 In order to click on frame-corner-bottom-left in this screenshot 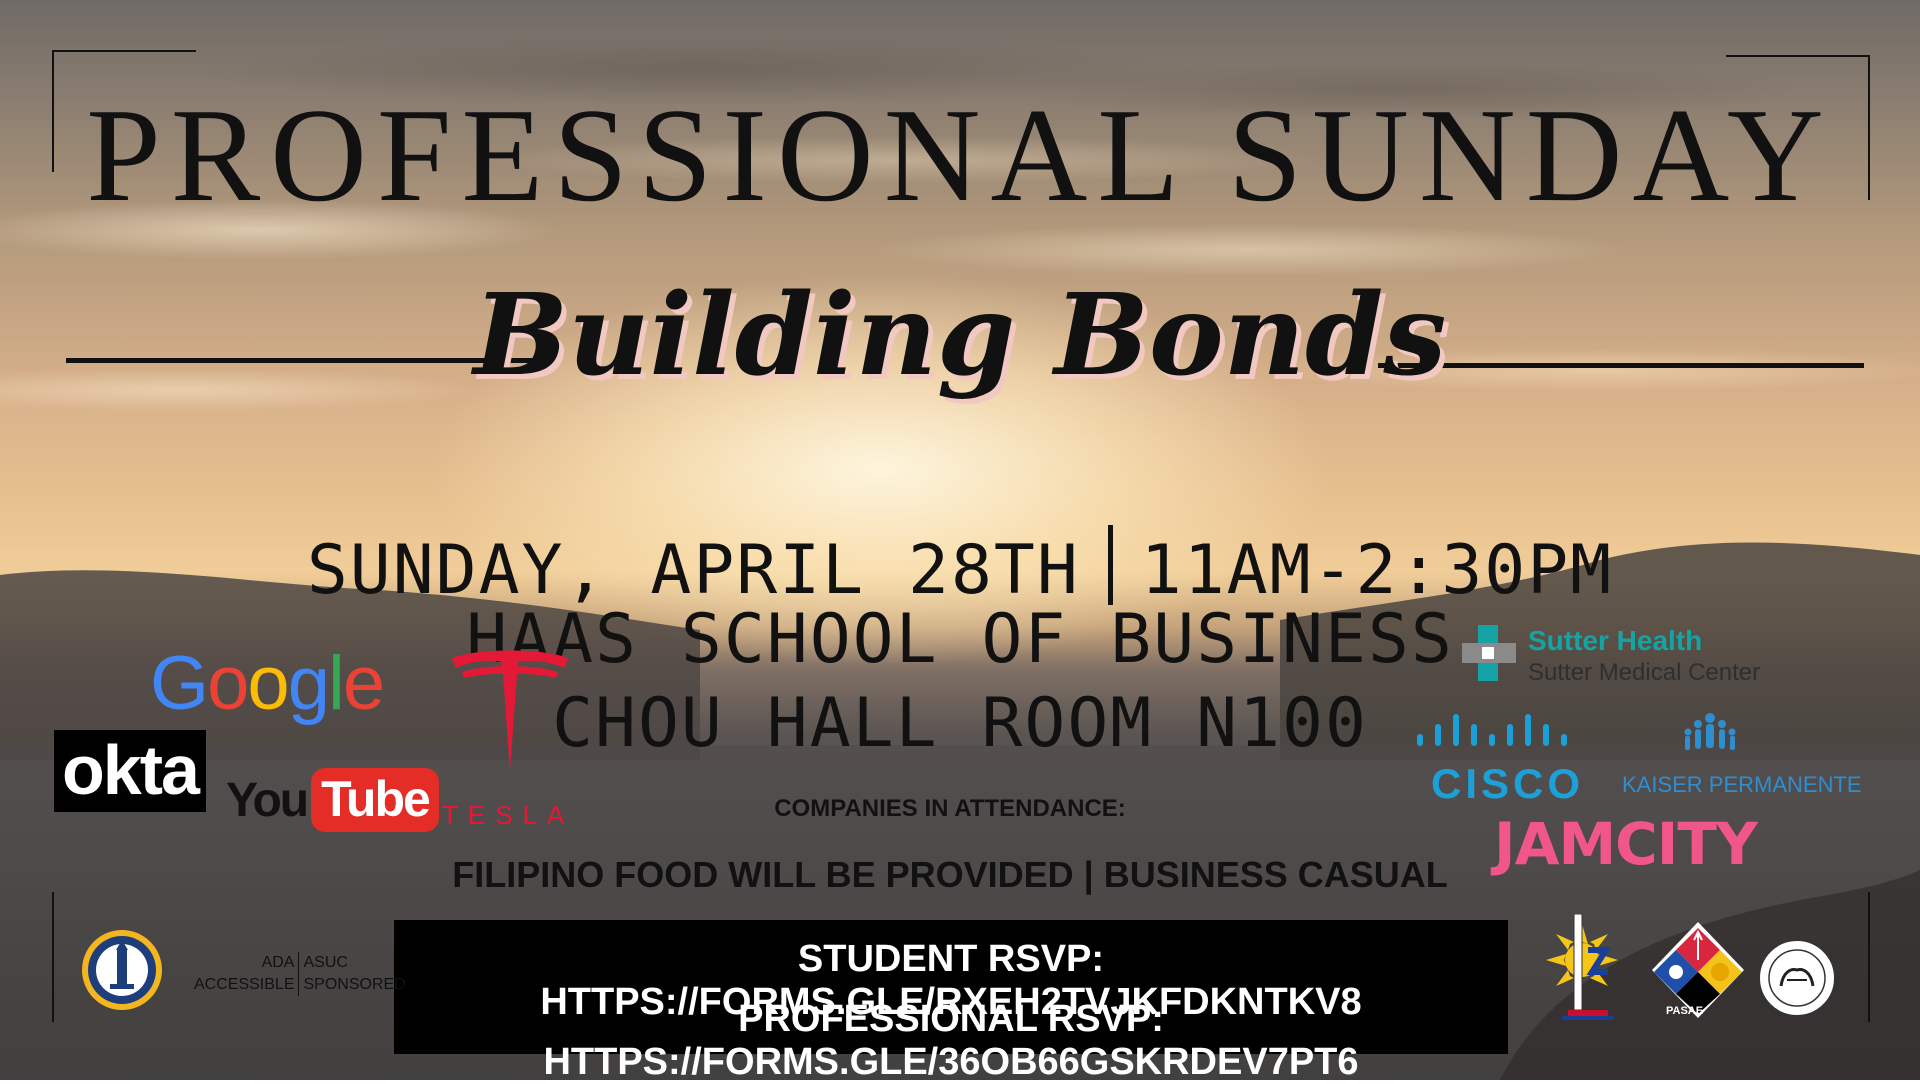, I will do `click(58, 957)`.